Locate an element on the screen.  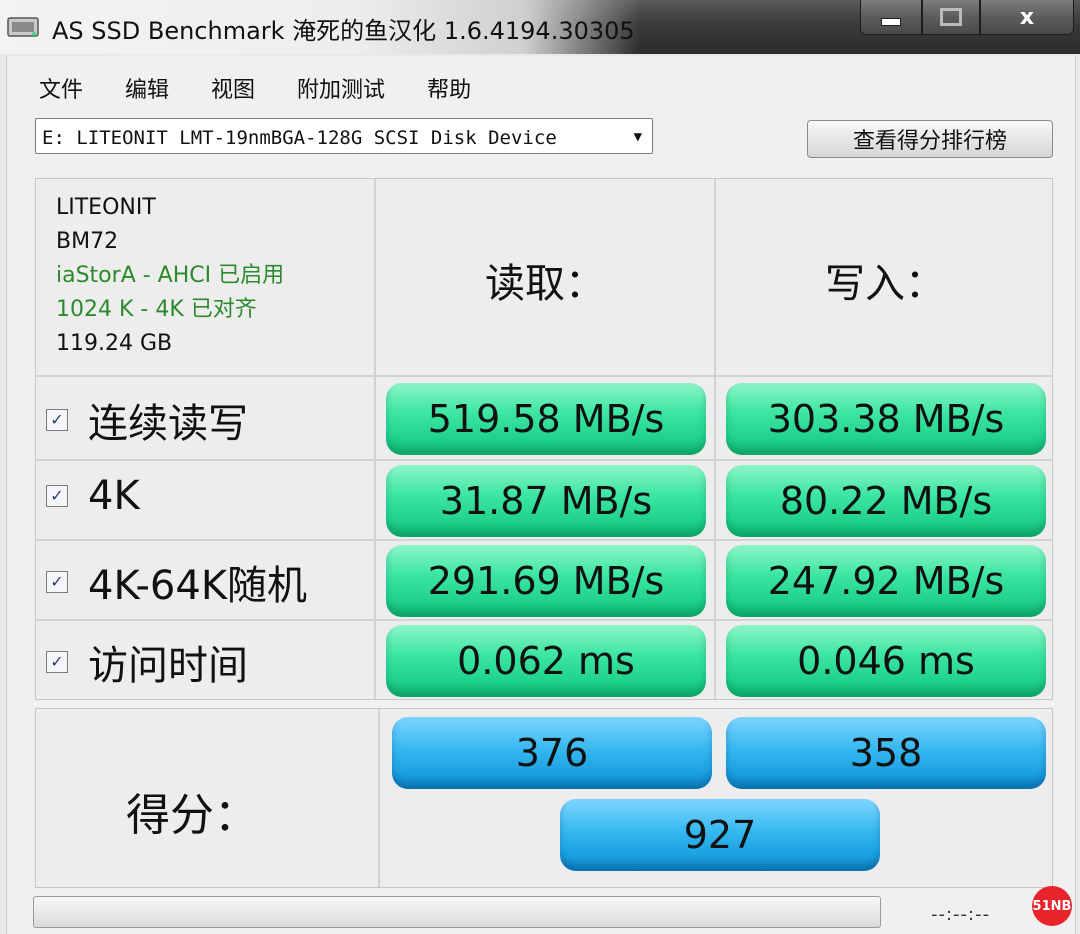
driver-status: iaStorA - AHCI 已启用 is located at coordinates (170, 275).